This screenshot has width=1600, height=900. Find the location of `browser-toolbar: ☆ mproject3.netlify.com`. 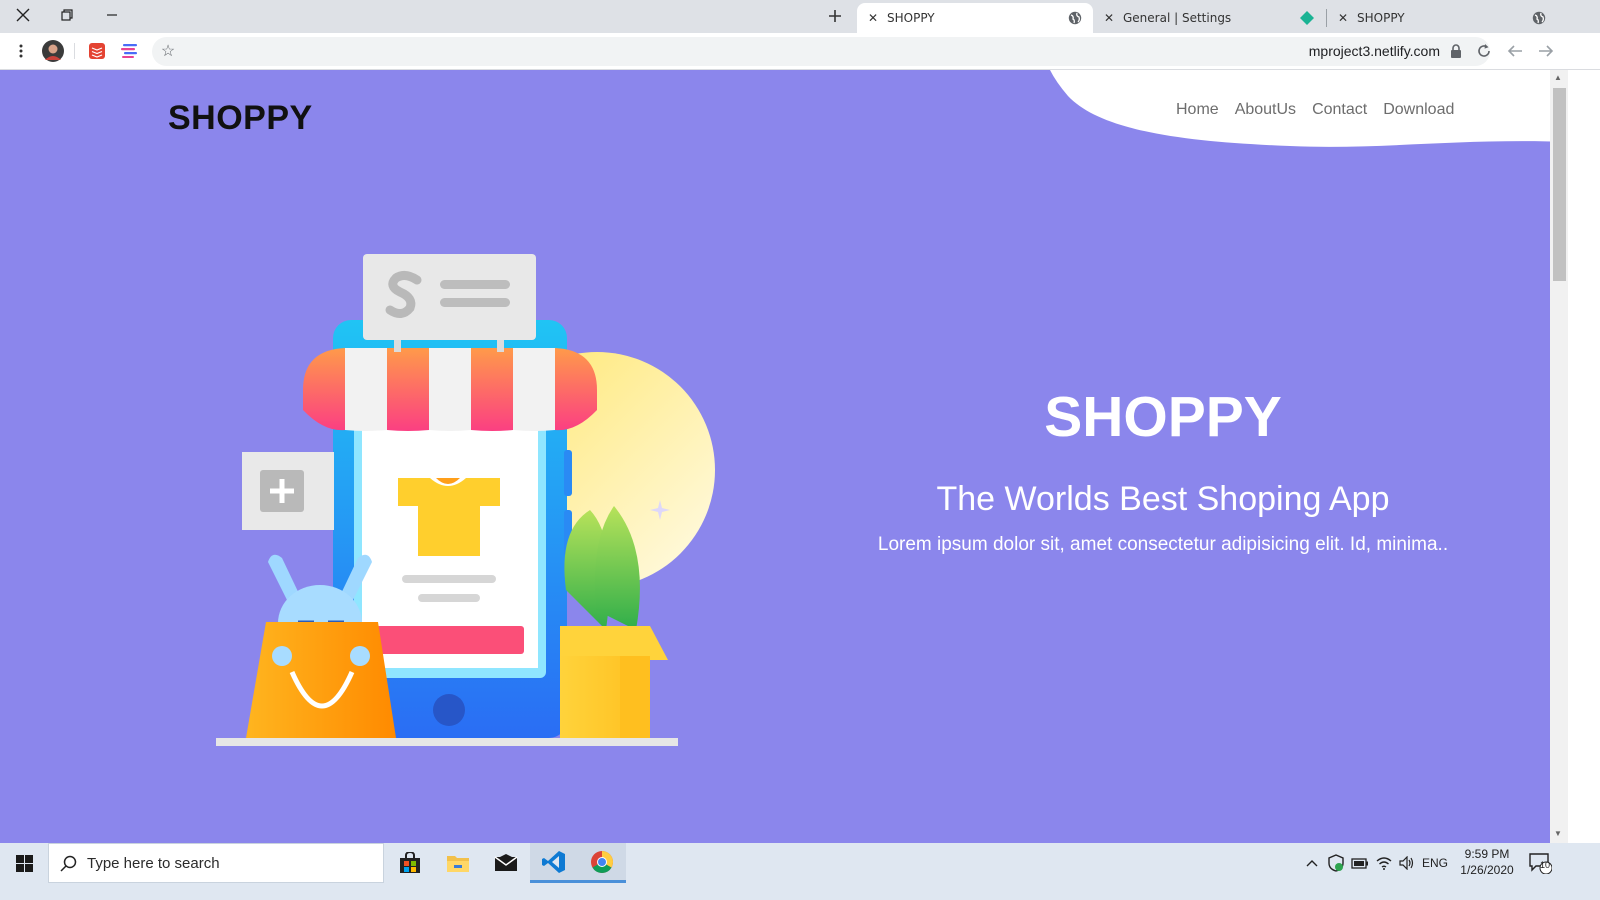

browser-toolbar: ☆ mproject3.netlify.com is located at coordinates (800, 51).